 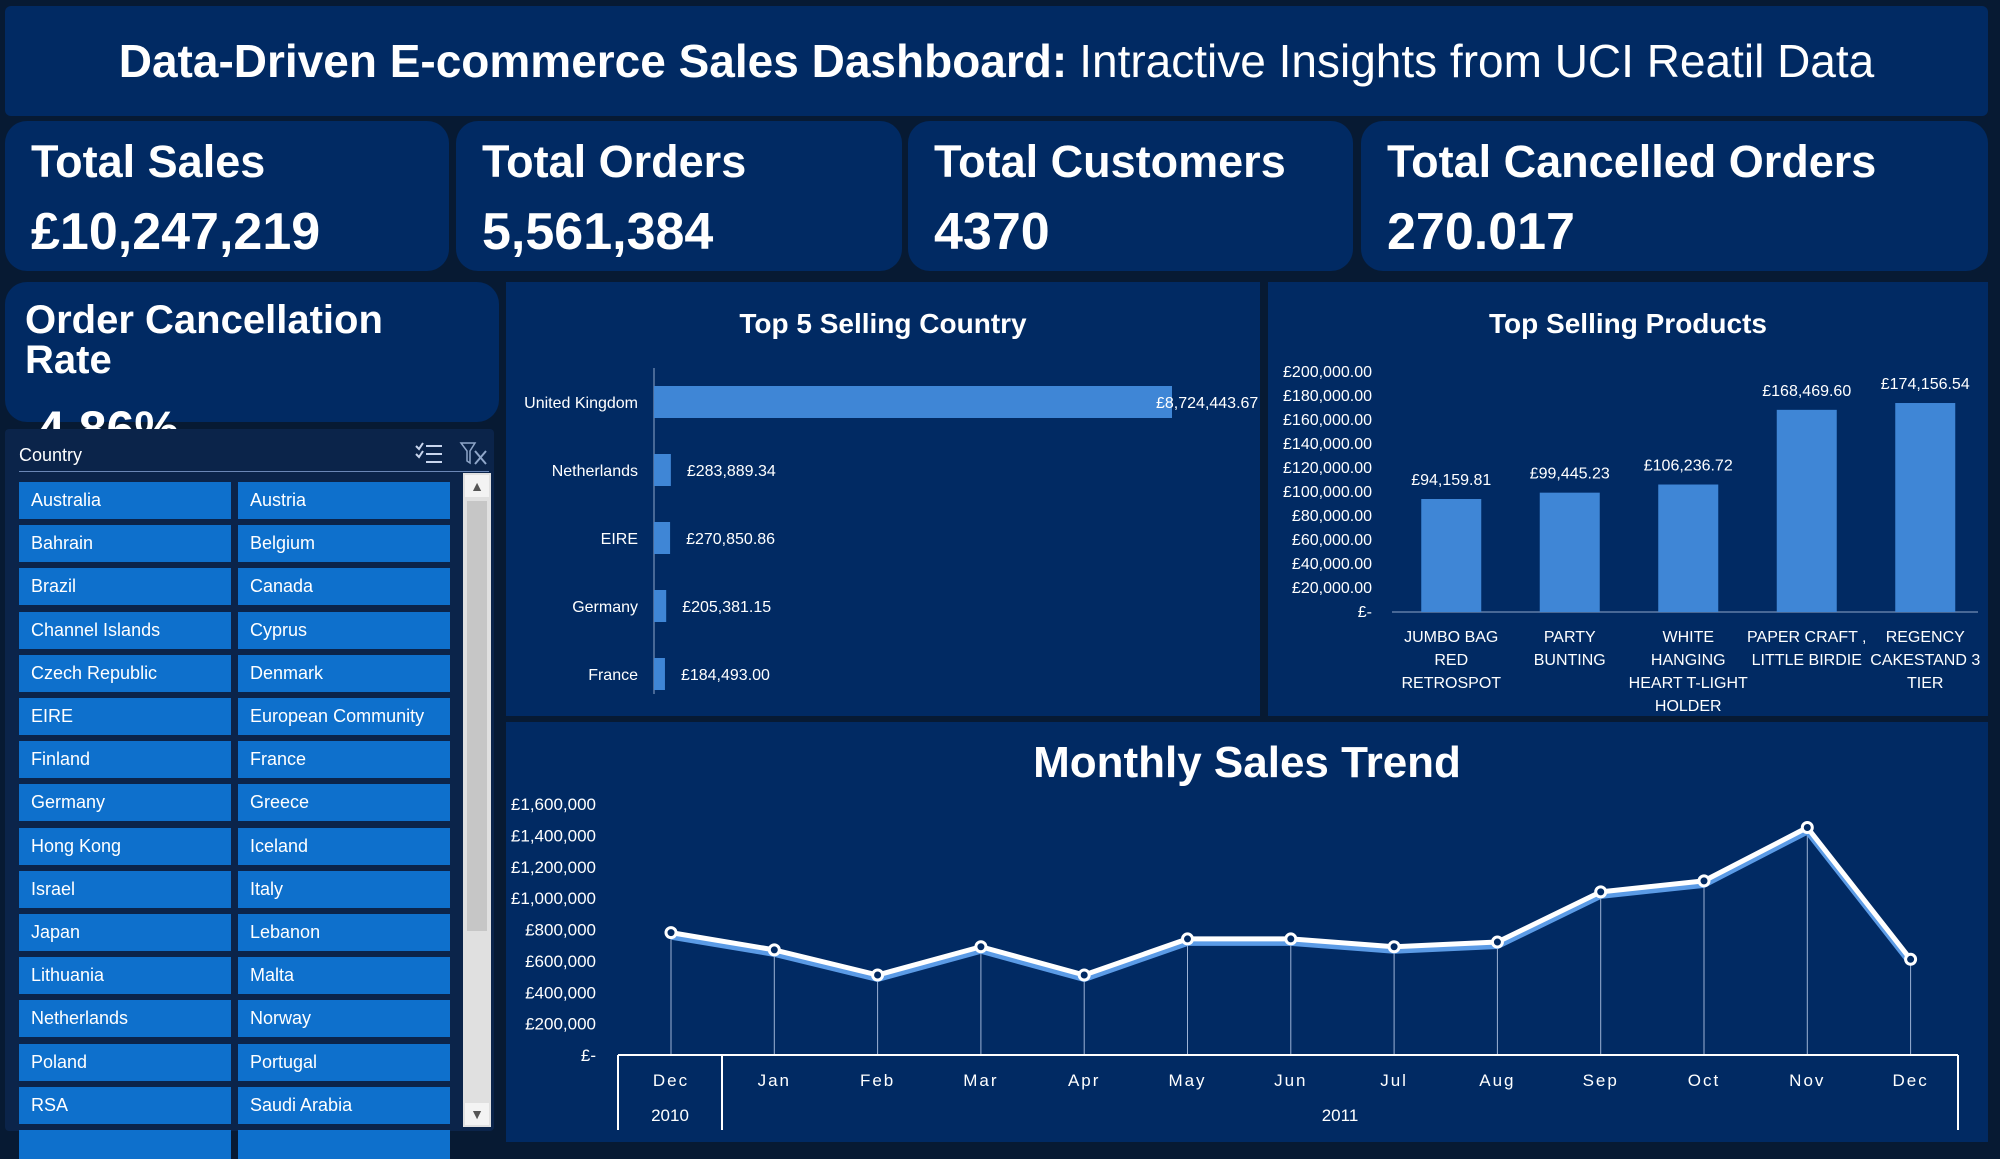 I want to click on slicer-item: Czech Republic, so click(x=125, y=673).